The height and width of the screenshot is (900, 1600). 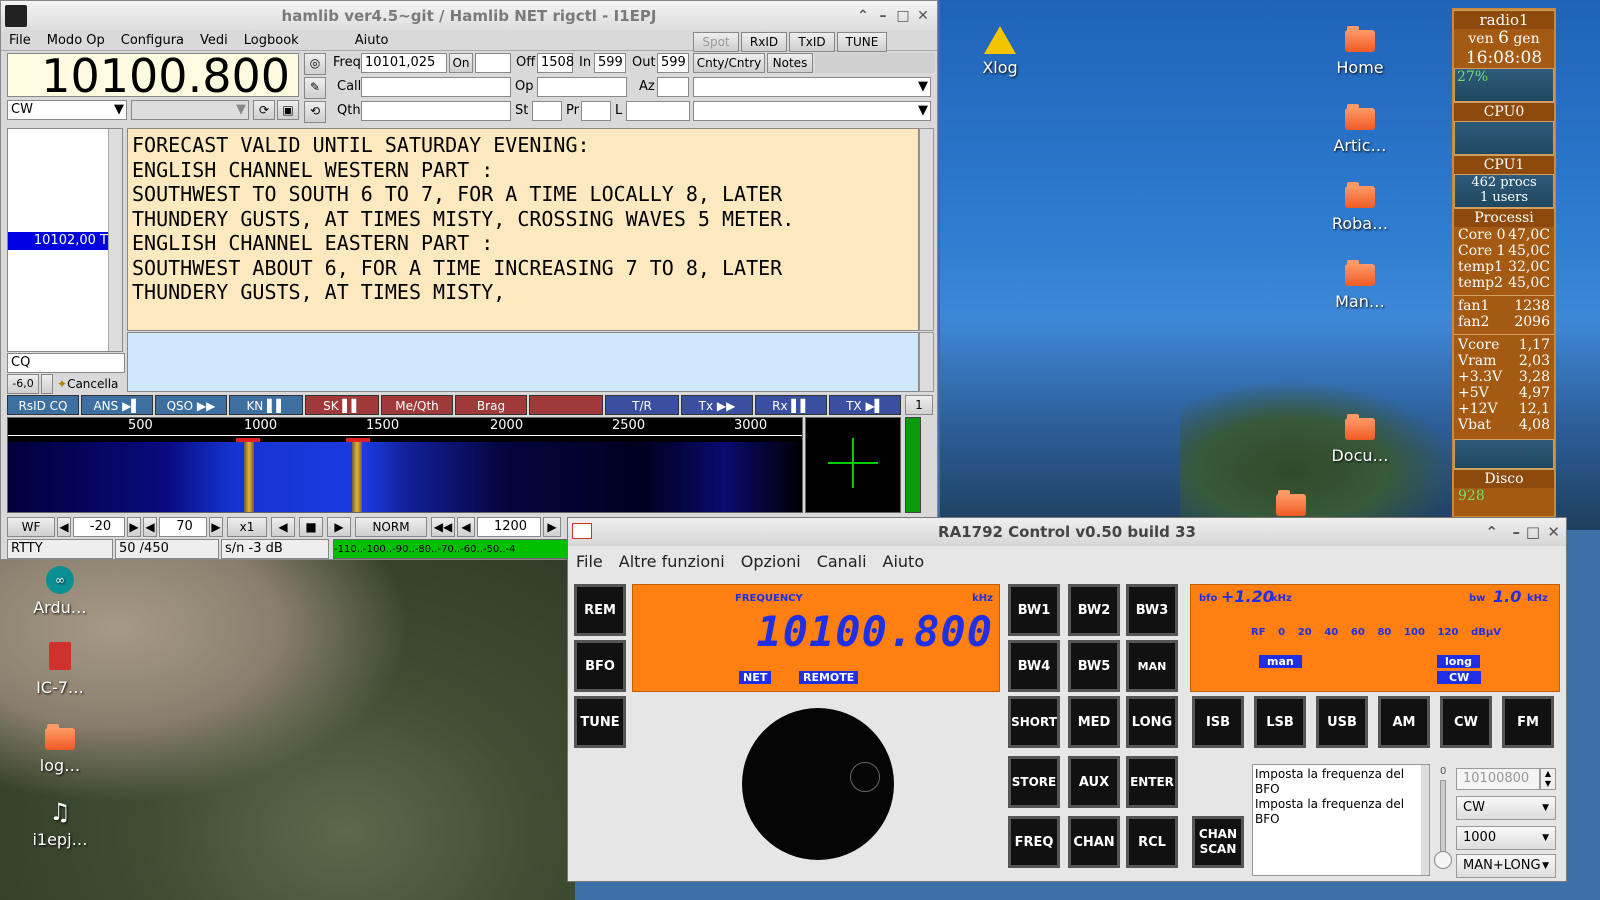 I want to click on off-field: 1508, so click(x=555, y=63).